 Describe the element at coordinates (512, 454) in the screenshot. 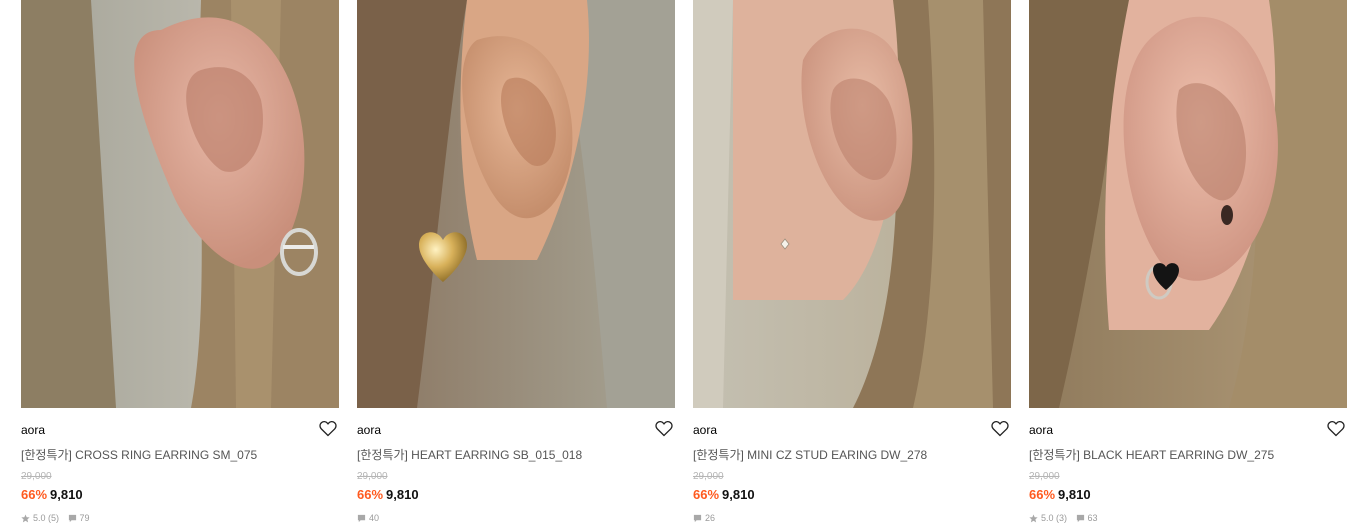

I see `product-name: [한정특가] HEART EARRING SB_015_018` at that location.